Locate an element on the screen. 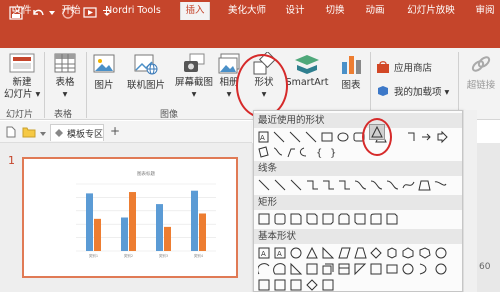 This screenshot has height=292, width=500. recent-shapes-icons: A is located at coordinates (358, 137).